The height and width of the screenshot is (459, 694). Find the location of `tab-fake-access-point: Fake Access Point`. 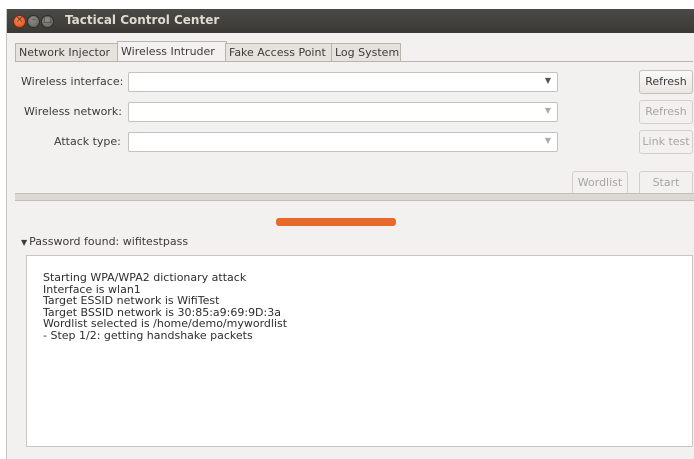

tab-fake-access-point: Fake Access Point is located at coordinates (279, 52).